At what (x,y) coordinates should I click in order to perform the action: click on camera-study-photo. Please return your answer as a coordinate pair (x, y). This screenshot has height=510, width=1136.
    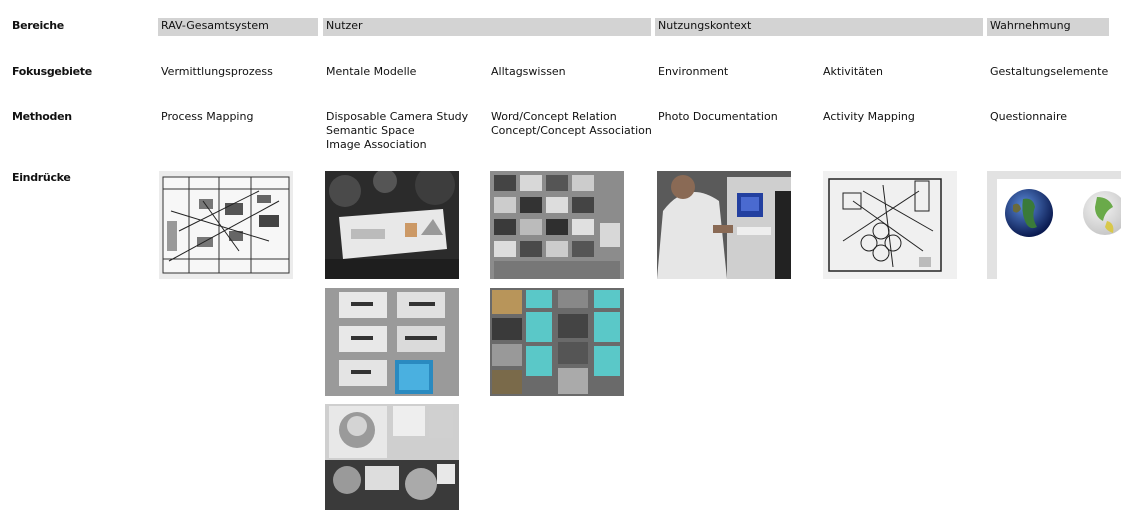
    Looking at the image, I should click on (392, 225).